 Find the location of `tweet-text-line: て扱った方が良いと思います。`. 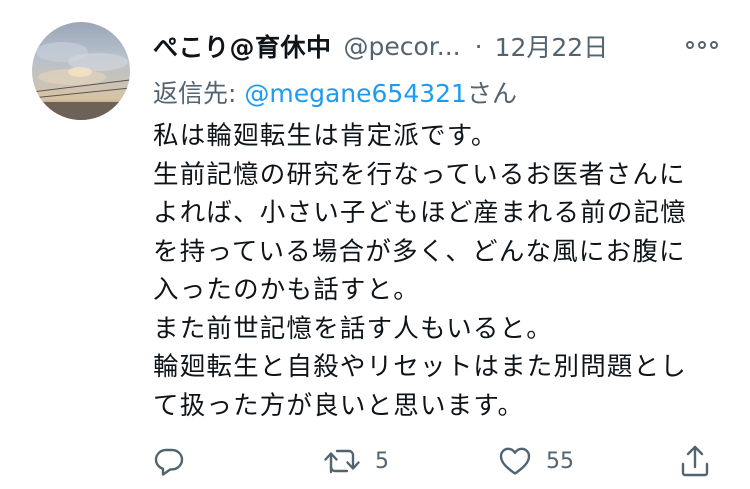

tweet-text-line: て扱った方が良いと思います。 is located at coordinates (339, 405).